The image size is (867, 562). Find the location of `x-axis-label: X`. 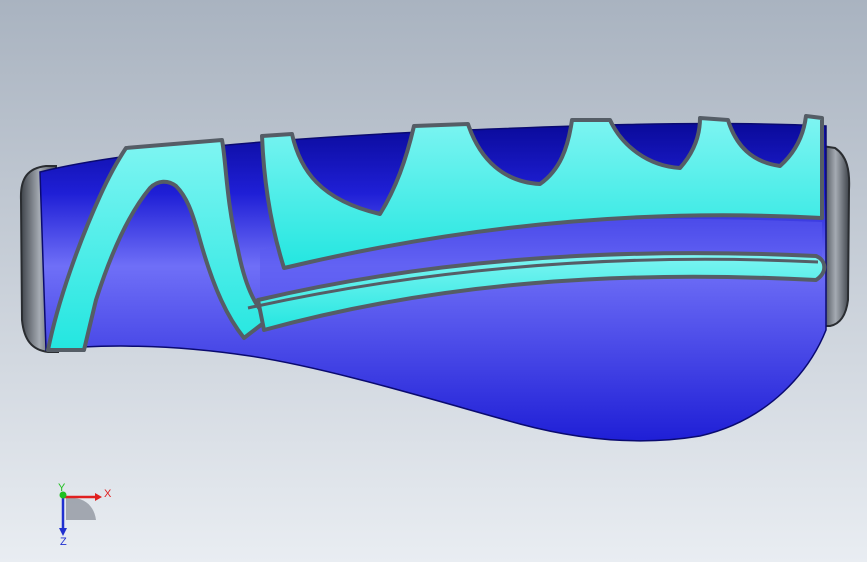

x-axis-label: X is located at coordinates (108, 494).